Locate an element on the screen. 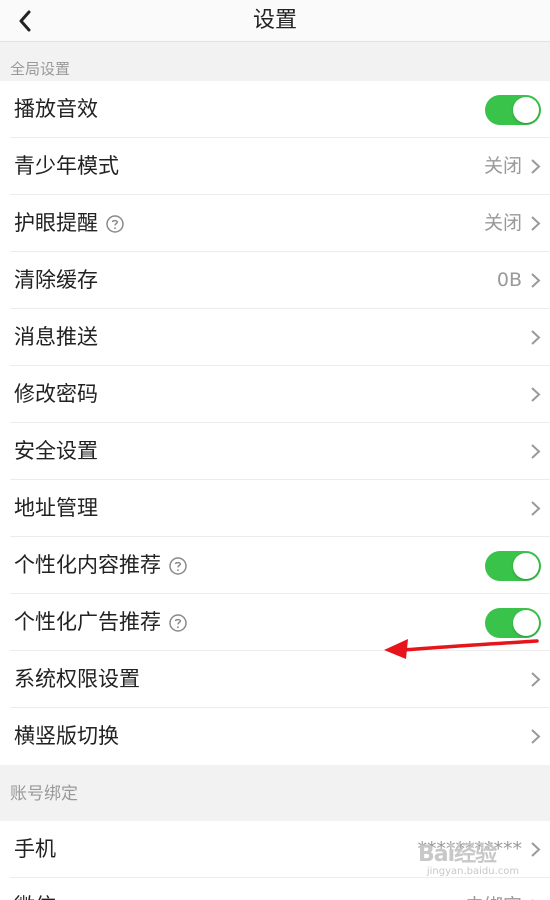 The image size is (550, 900). row-label: 青少年模式 is located at coordinates (66, 166).